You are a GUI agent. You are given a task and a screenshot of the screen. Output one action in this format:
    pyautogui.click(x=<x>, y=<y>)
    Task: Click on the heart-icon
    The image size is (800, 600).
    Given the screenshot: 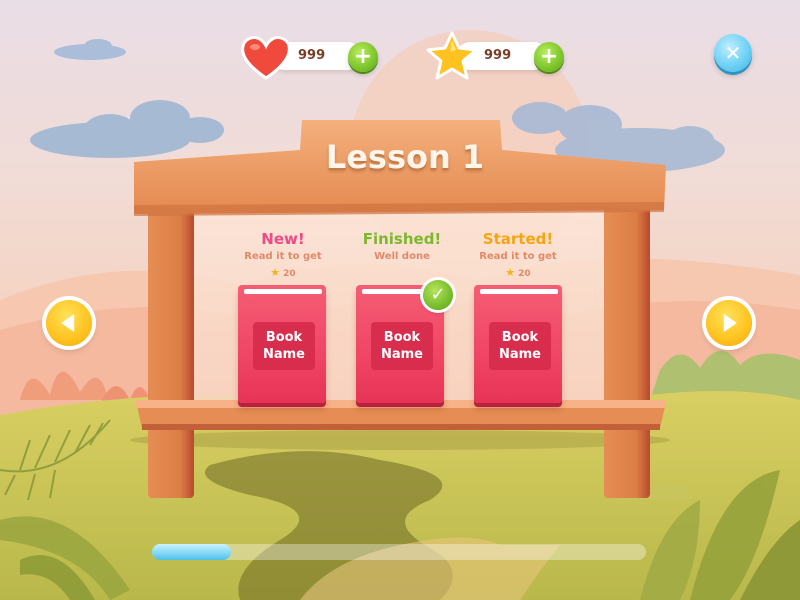 What is the action you would take?
    pyautogui.click(x=266, y=58)
    